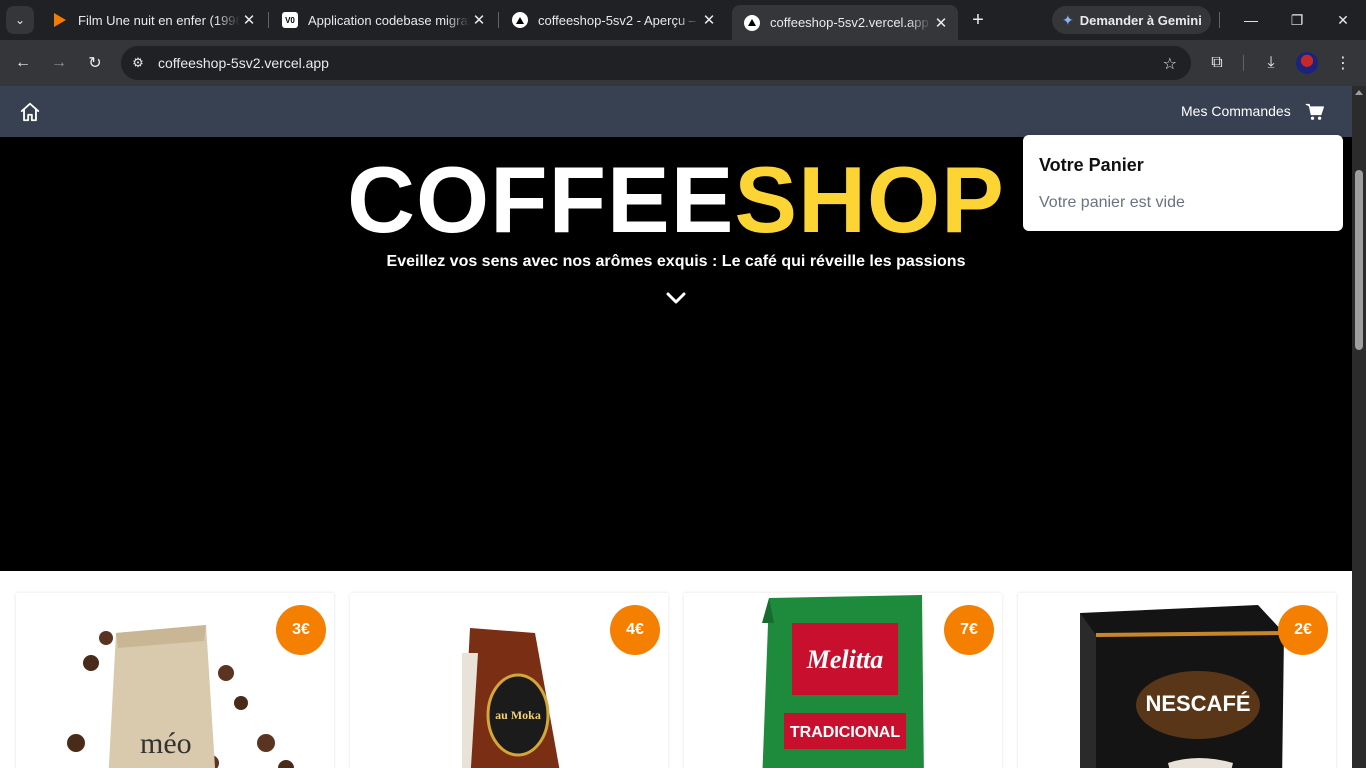 The image size is (1366, 768). I want to click on orders-link: Mes Commandes, so click(1236, 111).